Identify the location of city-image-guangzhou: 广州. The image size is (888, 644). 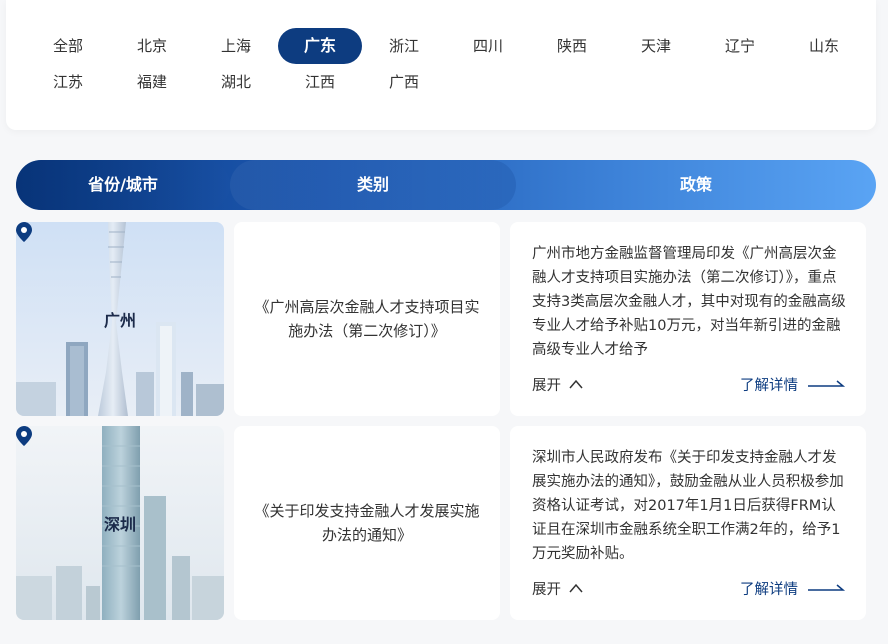
(120, 319).